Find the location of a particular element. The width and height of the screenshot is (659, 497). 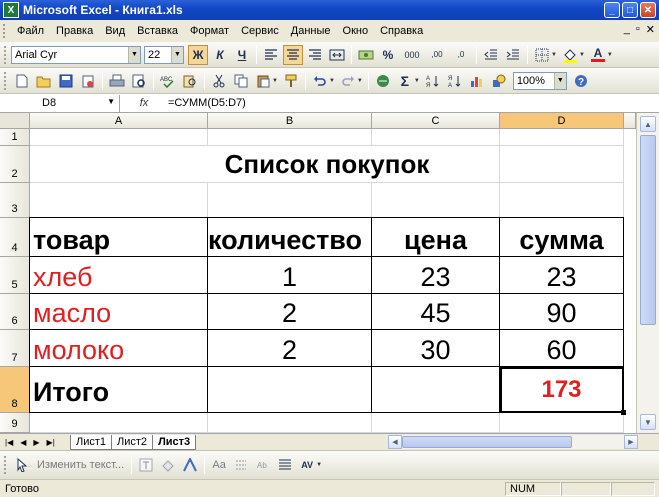

zoom-combo: 100% ▼ is located at coordinates (539, 80).